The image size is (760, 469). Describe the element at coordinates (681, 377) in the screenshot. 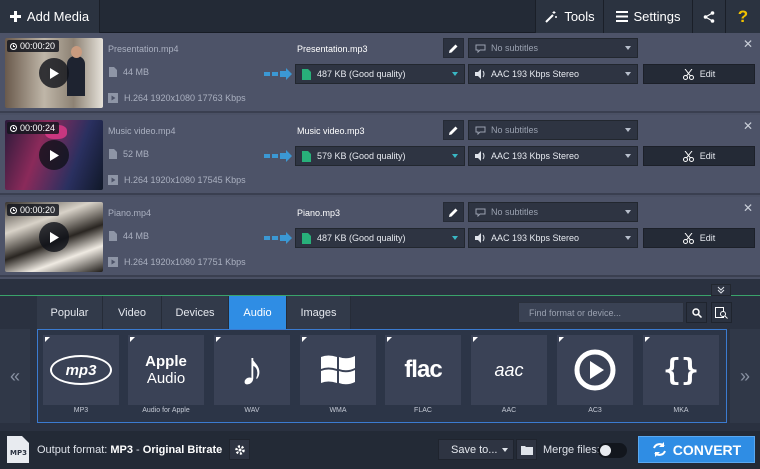

I see `format-mka: {} MKA` at that location.